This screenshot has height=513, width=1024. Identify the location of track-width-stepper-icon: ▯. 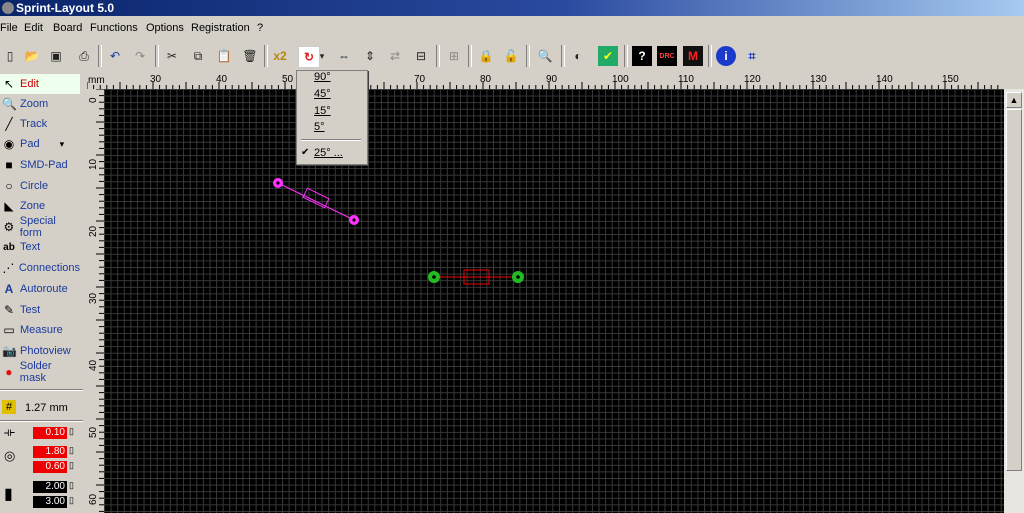
(71, 431).